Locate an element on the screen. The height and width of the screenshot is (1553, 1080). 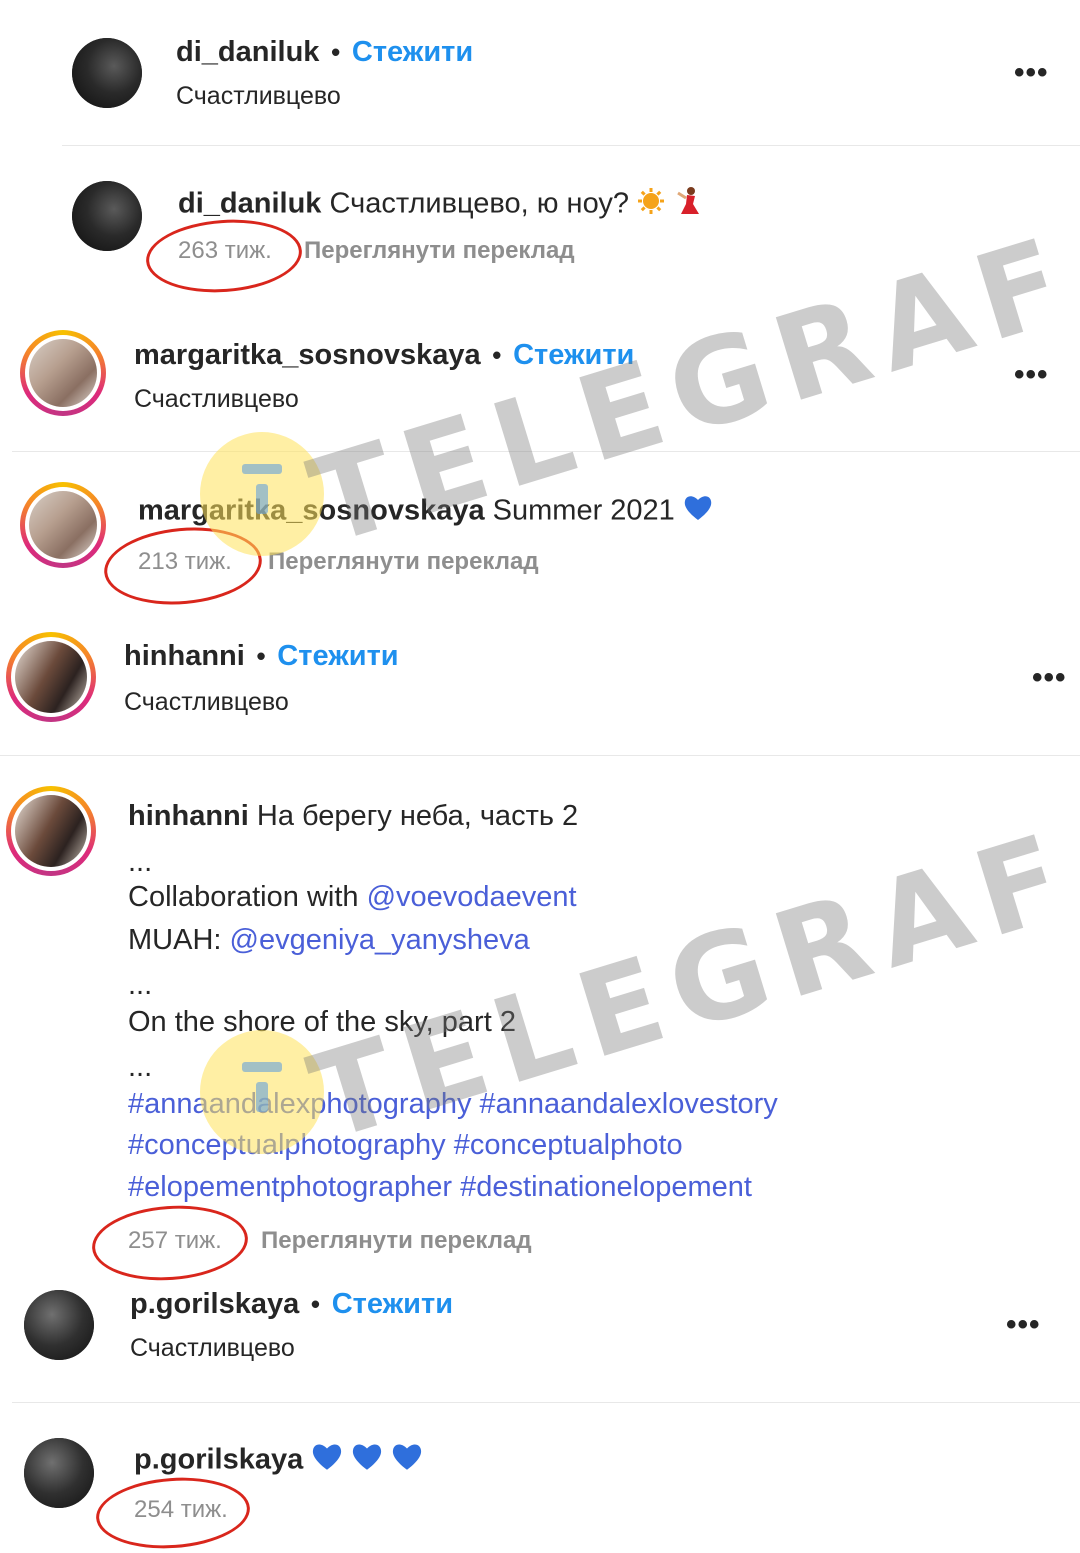
caption-text: Счастливцево, ю ноу? is located at coordinates (479, 203).